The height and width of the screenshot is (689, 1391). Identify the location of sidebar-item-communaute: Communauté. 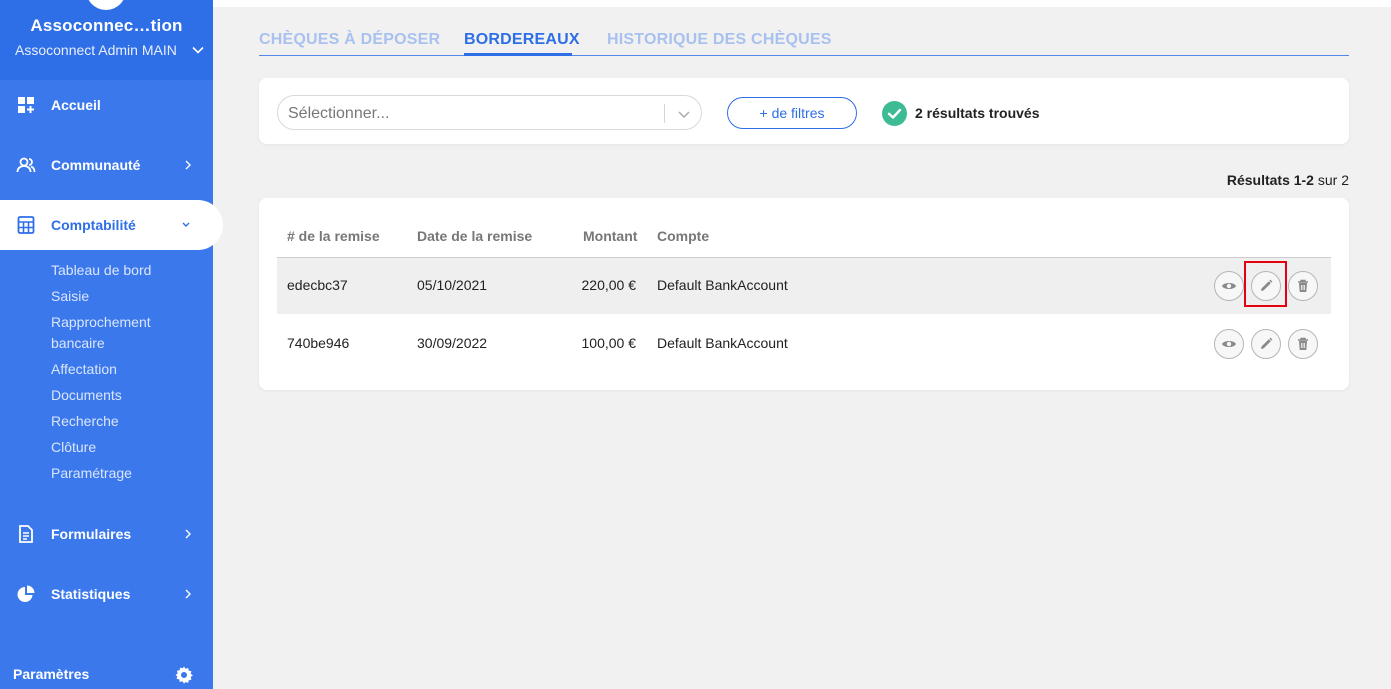
(106, 165).